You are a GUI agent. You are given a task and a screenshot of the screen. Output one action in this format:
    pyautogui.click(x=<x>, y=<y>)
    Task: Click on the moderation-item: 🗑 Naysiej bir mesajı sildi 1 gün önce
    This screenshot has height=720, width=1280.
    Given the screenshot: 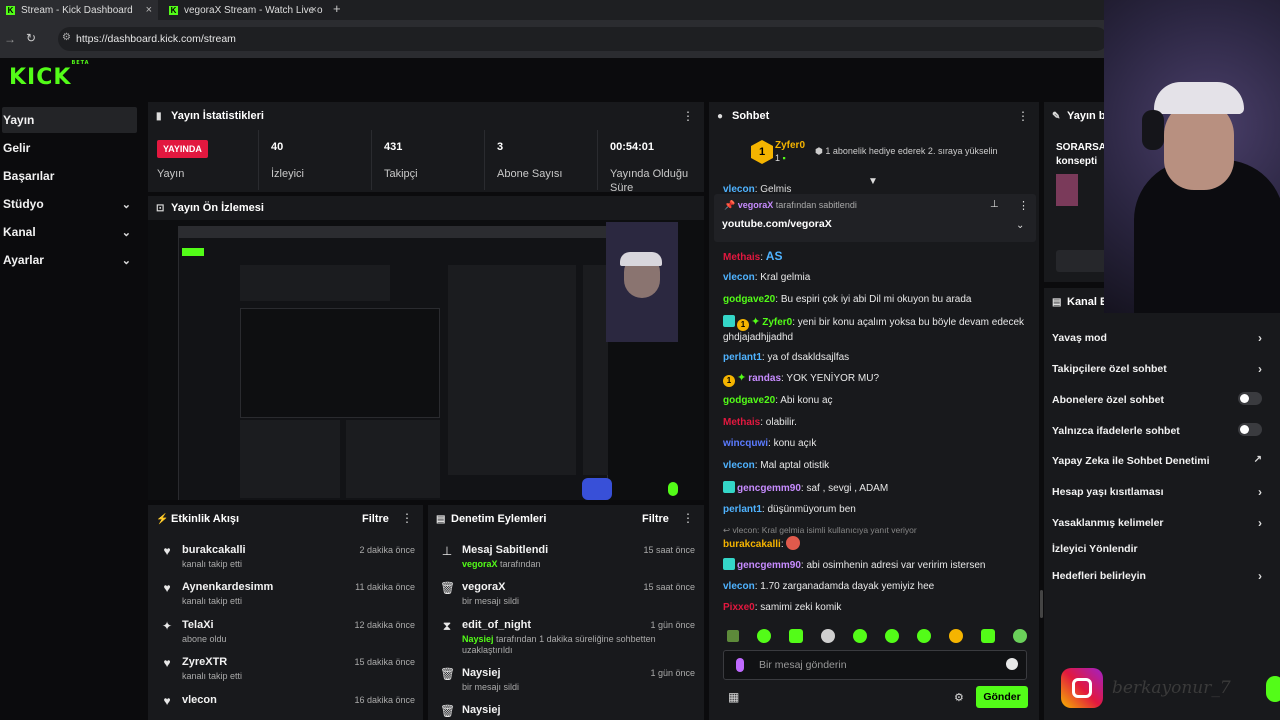 What is the action you would take?
    pyautogui.click(x=567, y=681)
    